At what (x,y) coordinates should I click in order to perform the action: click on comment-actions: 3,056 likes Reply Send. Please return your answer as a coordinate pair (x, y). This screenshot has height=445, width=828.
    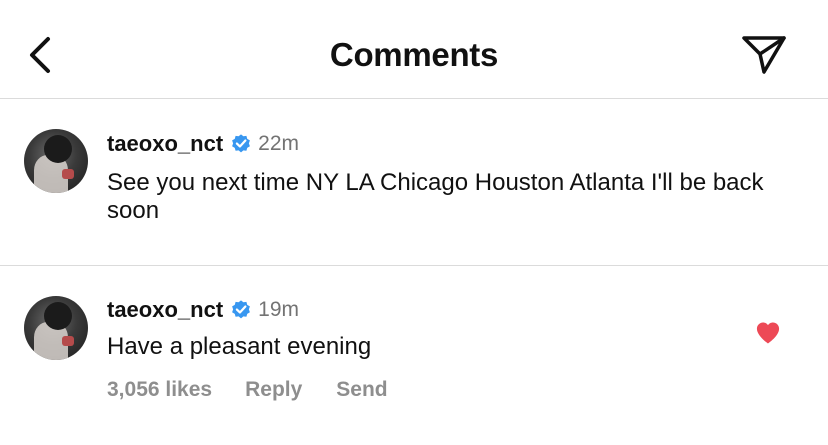
    Looking at the image, I should click on (247, 390).